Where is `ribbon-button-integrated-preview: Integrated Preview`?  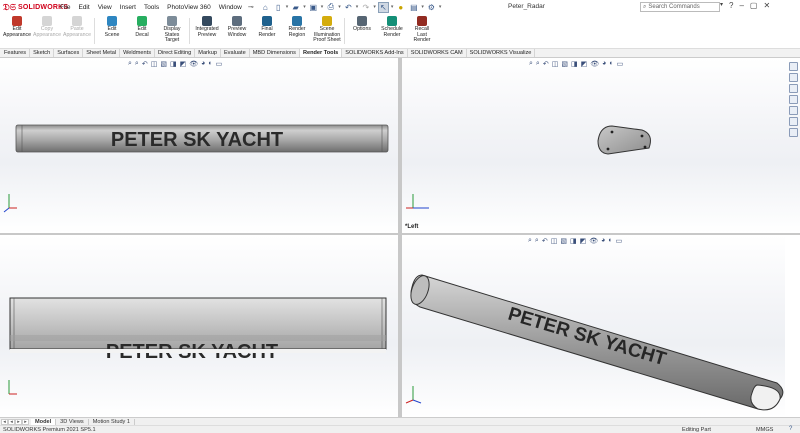 ribbon-button-integrated-preview: Integrated Preview is located at coordinates (207, 31).